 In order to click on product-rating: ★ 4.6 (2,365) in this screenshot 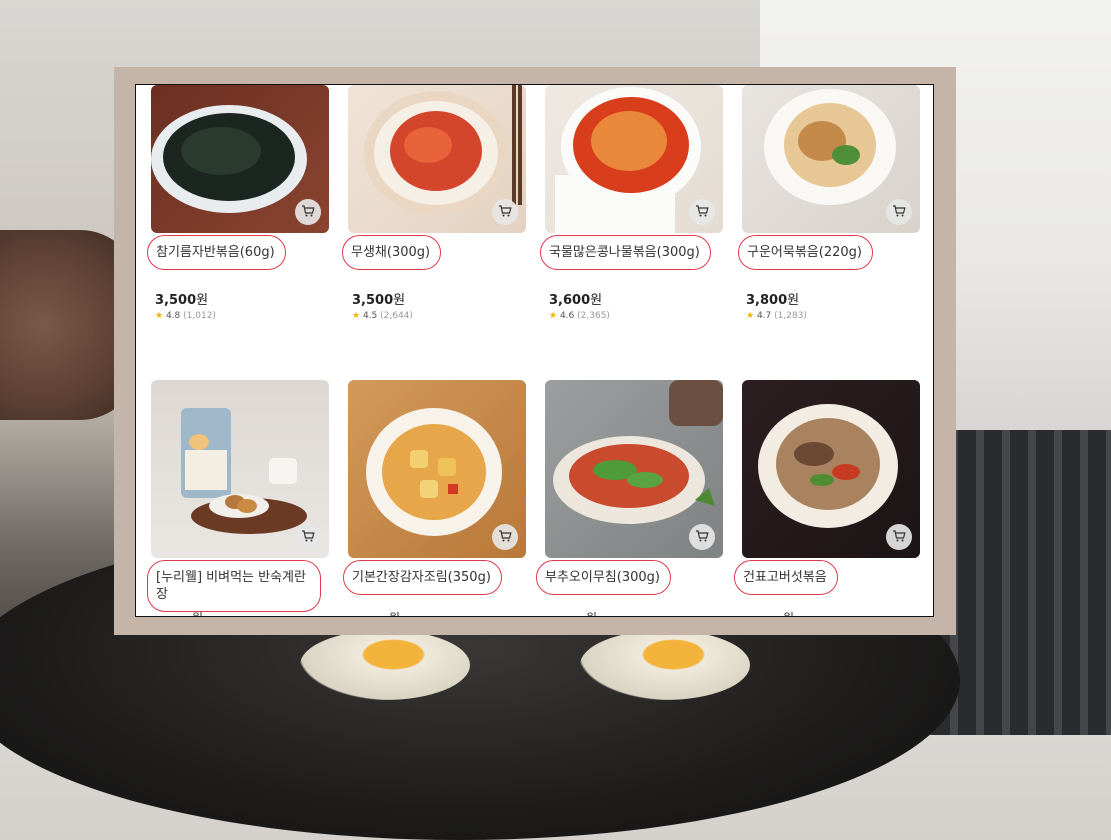, I will do `click(579, 316)`.